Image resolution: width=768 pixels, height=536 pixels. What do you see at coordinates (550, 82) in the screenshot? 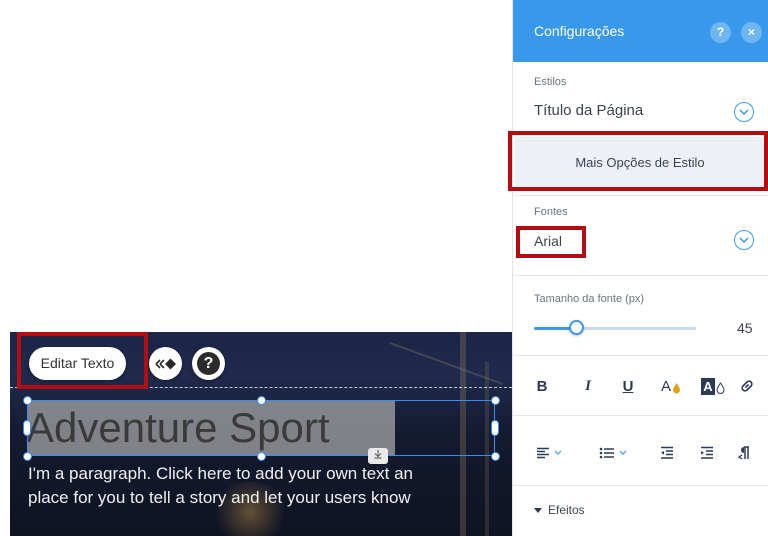
I see `styles-label: Estilos` at bounding box center [550, 82].